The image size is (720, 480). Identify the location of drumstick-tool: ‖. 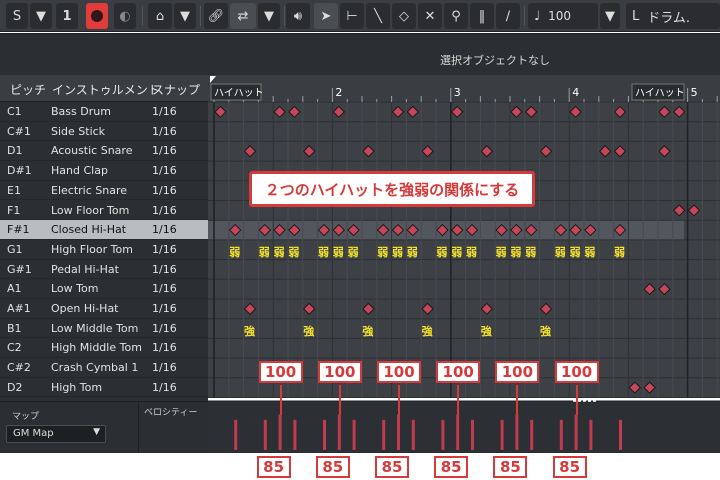
(482, 16).